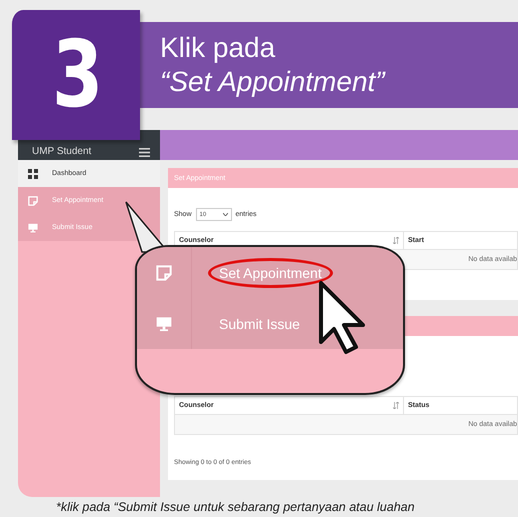 The width and height of the screenshot is (518, 517). What do you see at coordinates (236, 507) in the screenshot?
I see `footnote-text: *klik pada “Submit Issue untuk sebarang pertanyaan atau luahan` at bounding box center [236, 507].